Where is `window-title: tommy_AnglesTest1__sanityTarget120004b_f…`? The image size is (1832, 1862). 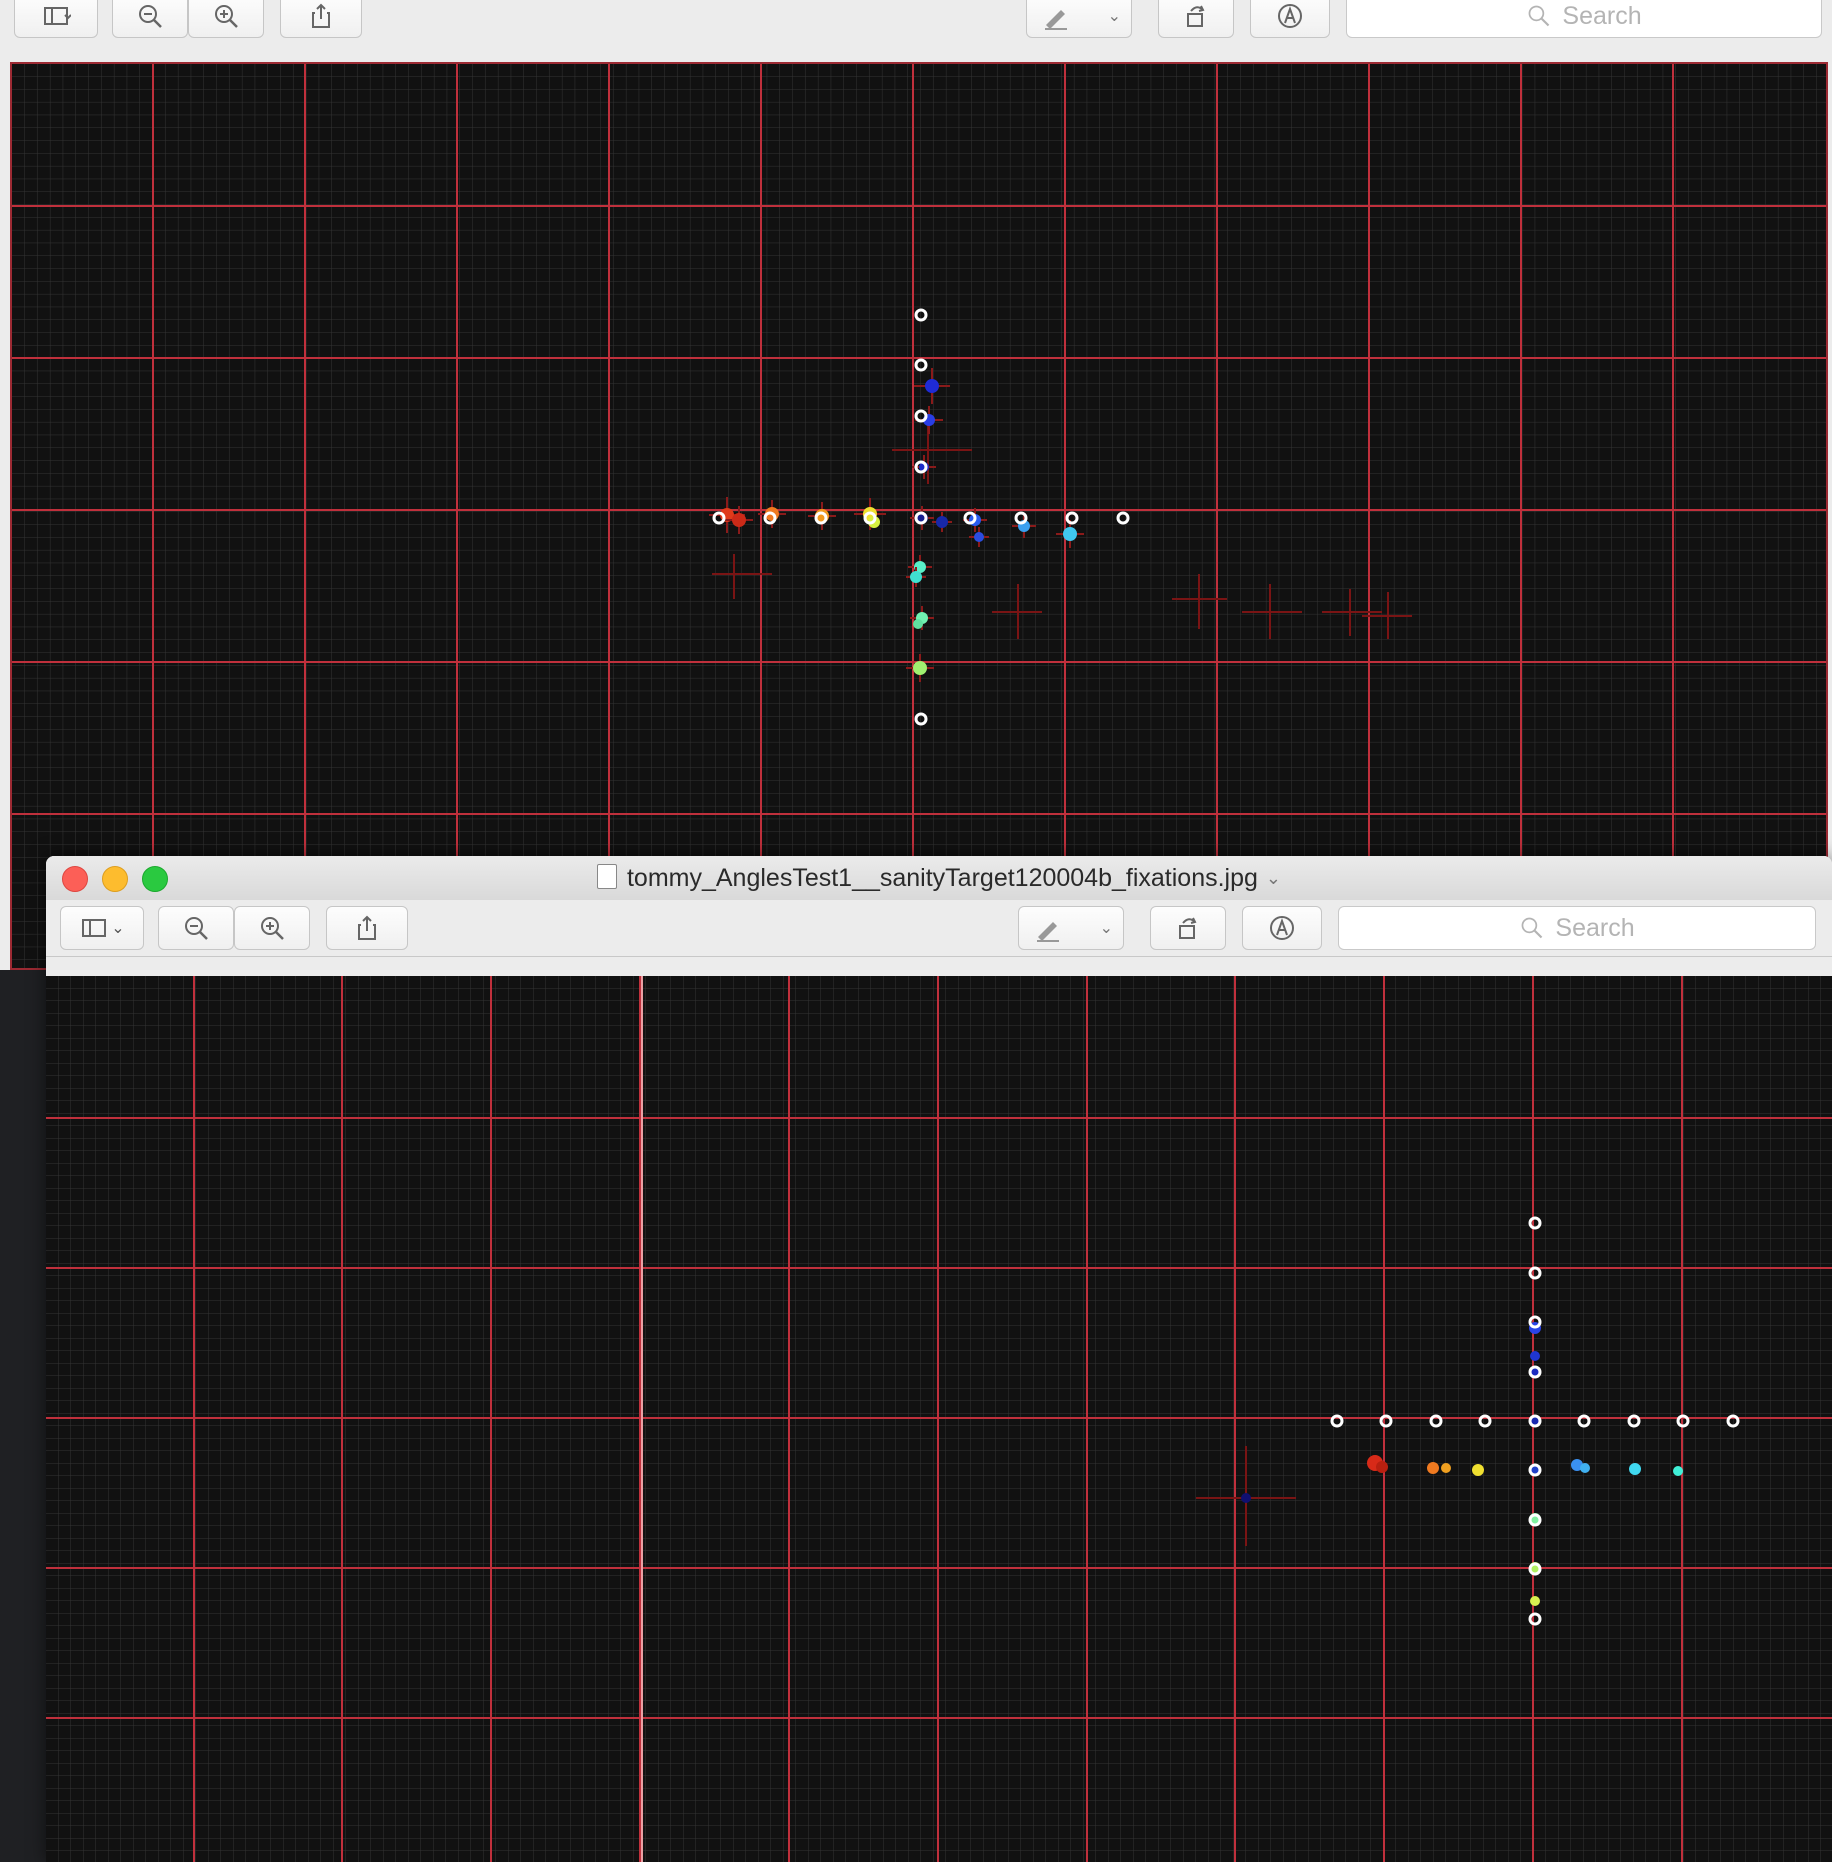 window-title: tommy_AnglesTest1__sanityTarget120004b_f… is located at coordinates (939, 878).